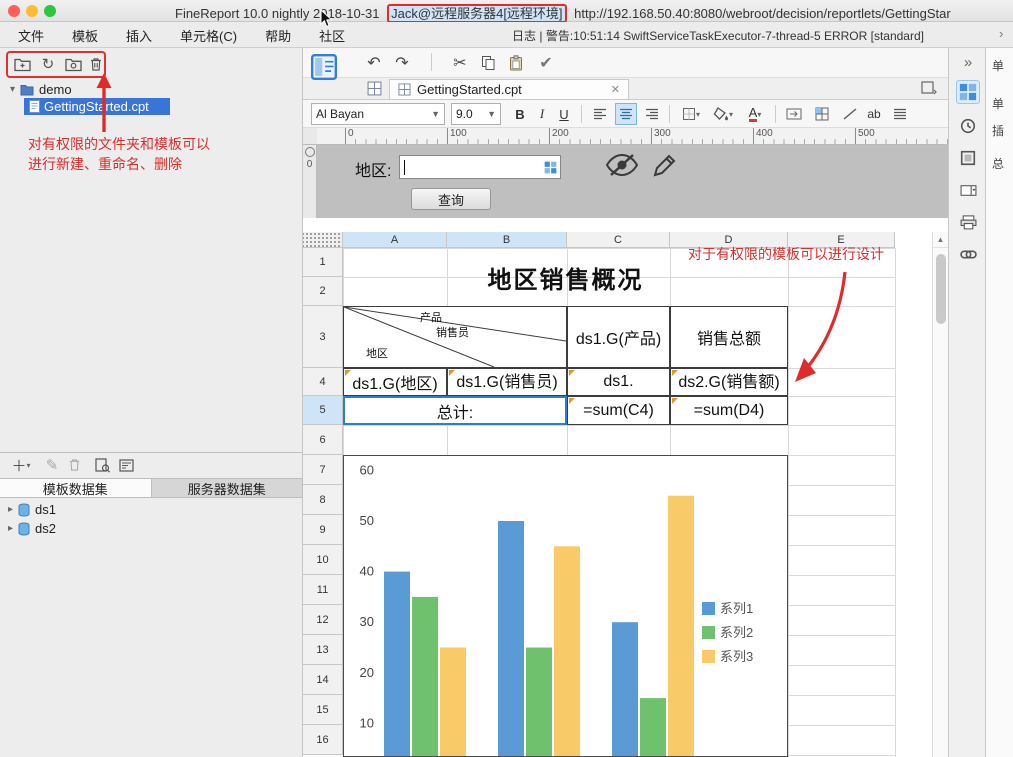 The image size is (1013, 757). I want to click on select-all-corner, so click(323, 240).